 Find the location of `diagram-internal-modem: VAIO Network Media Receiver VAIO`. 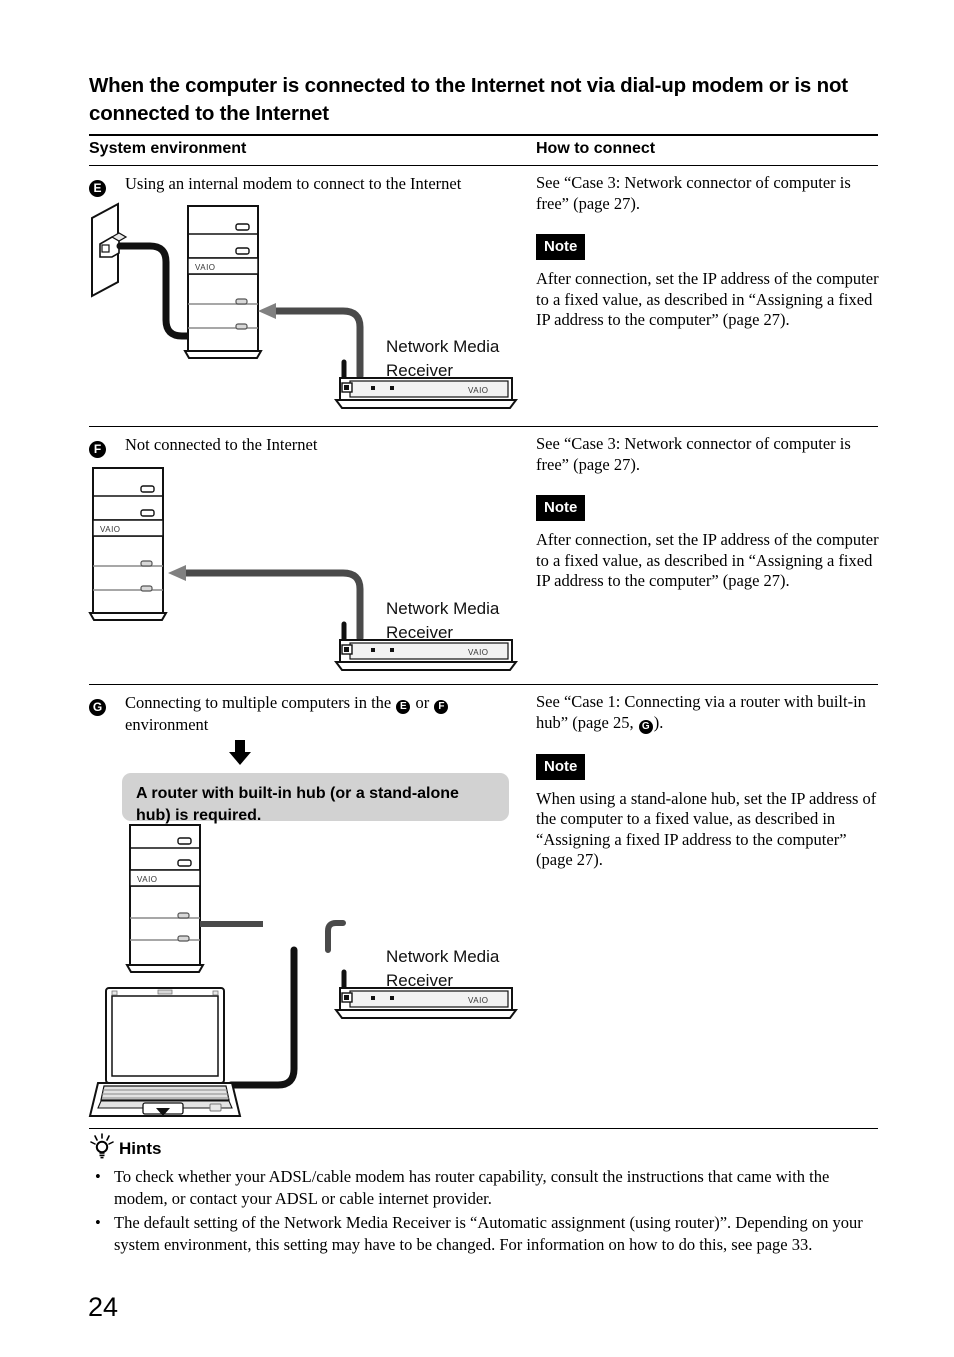

diagram-internal-modem: VAIO Network Media Receiver VAIO is located at coordinates (304, 305).